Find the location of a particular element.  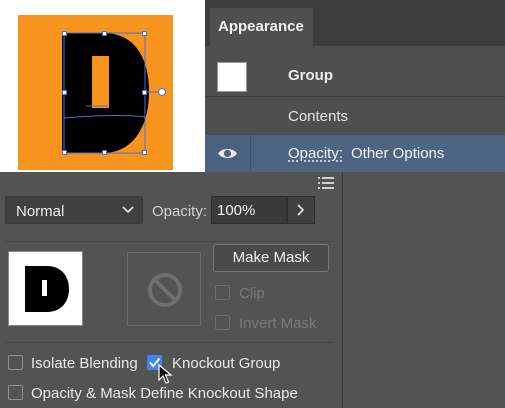

opacity-mask-slot is located at coordinates (164, 289).